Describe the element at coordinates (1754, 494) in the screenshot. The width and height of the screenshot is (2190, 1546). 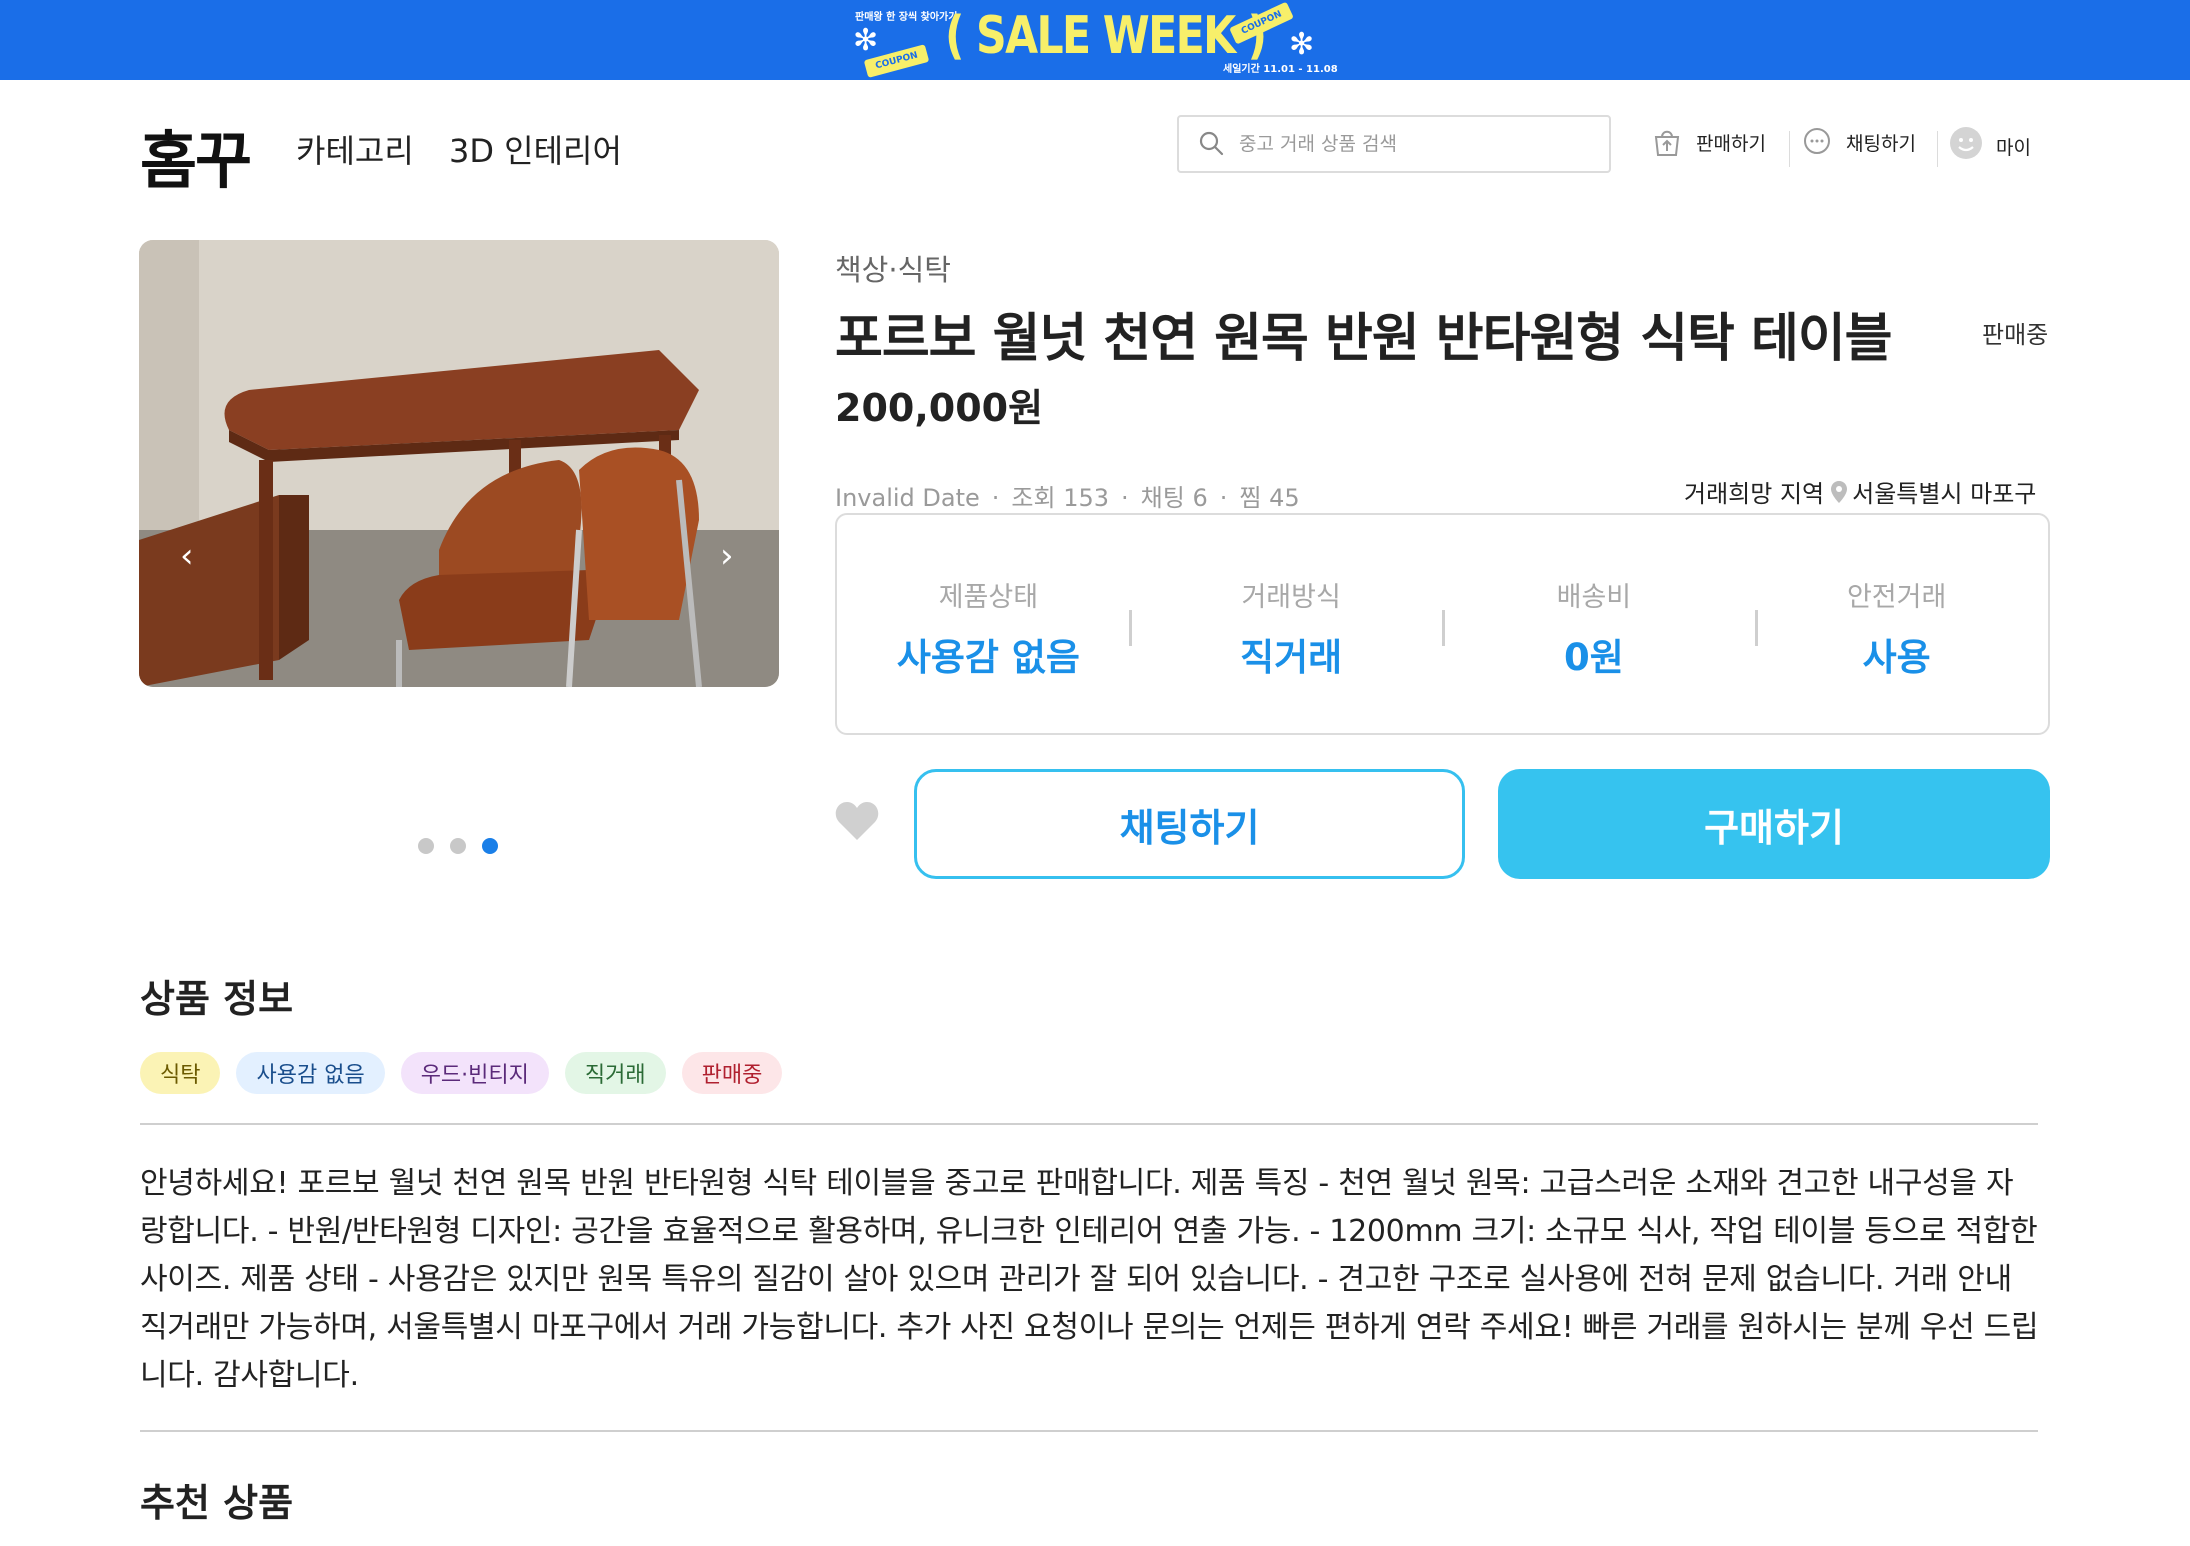
I see `location-label: 거래희망 지역` at that location.